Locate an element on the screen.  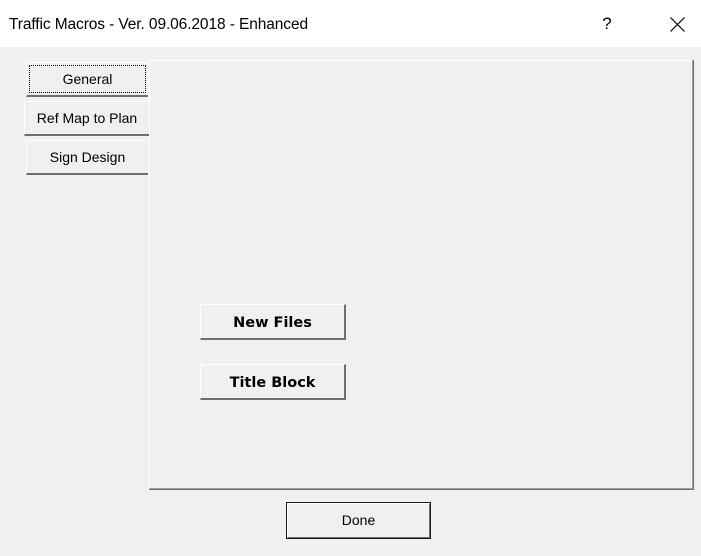
help-button: ? is located at coordinates (607, 24).